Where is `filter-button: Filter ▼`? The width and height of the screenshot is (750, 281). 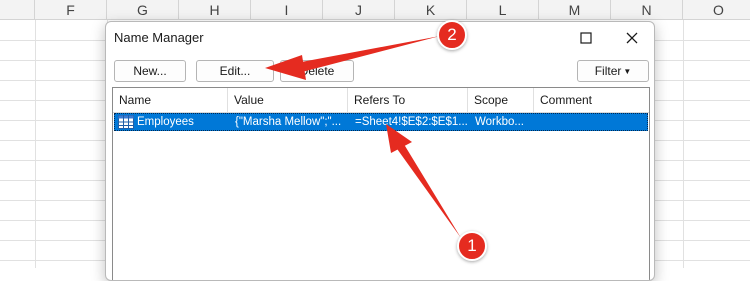 filter-button: Filter ▼ is located at coordinates (613, 71).